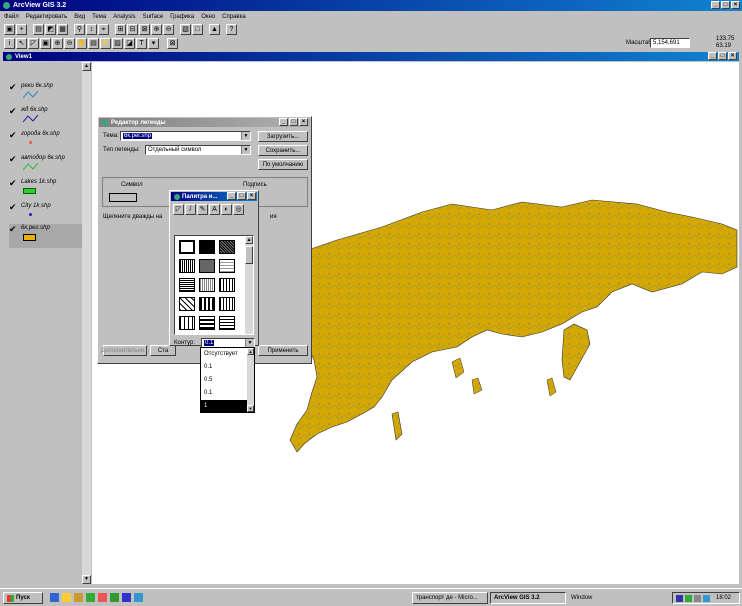  Describe the element at coordinates (722, 56) in the screenshot. I see `view-restore-button: □` at that location.